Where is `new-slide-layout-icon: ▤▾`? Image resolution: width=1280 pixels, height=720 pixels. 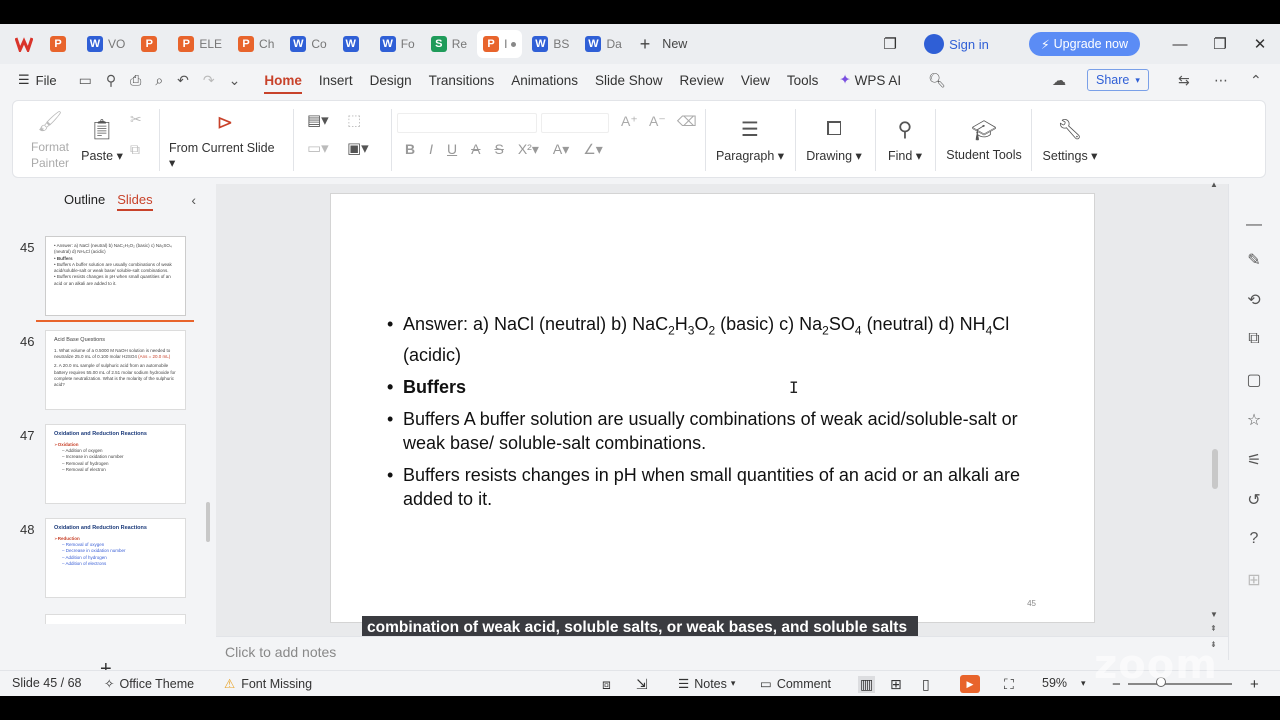 new-slide-layout-icon: ▤▾ is located at coordinates (318, 120).